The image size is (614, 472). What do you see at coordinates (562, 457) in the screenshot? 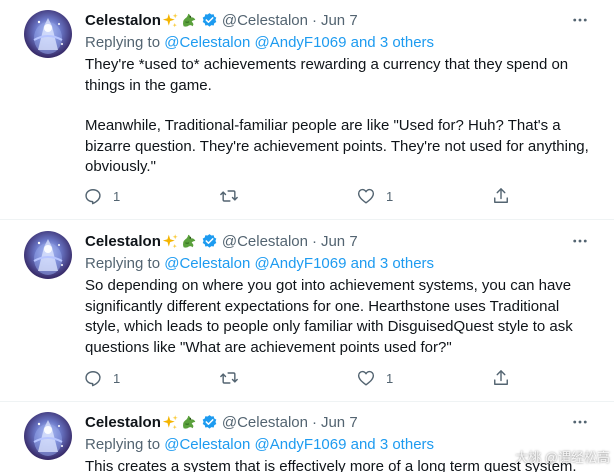
I see `watermark: 大桃 @谓经松高` at bounding box center [562, 457].